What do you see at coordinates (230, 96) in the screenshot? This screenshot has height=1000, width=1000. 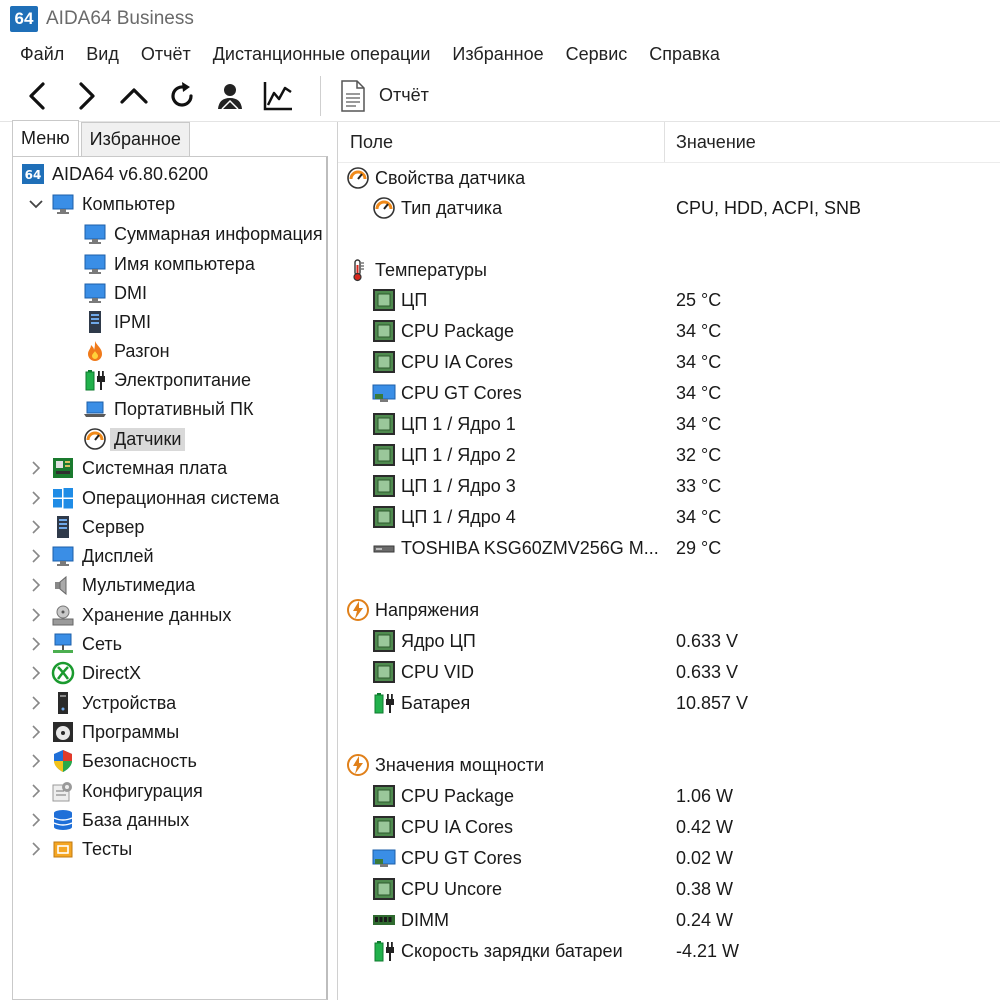 I see `user-button` at bounding box center [230, 96].